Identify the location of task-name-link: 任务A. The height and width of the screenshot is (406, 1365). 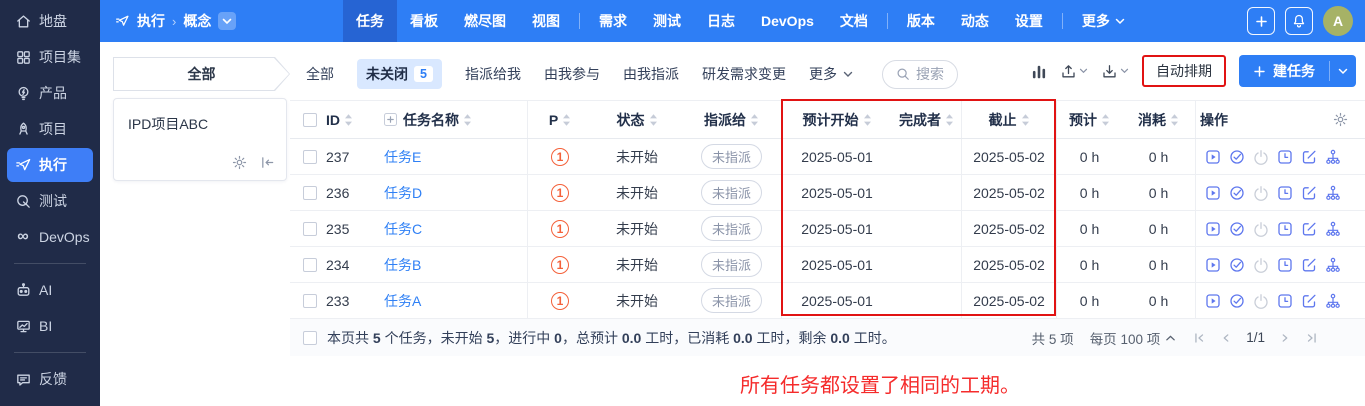
(402, 301).